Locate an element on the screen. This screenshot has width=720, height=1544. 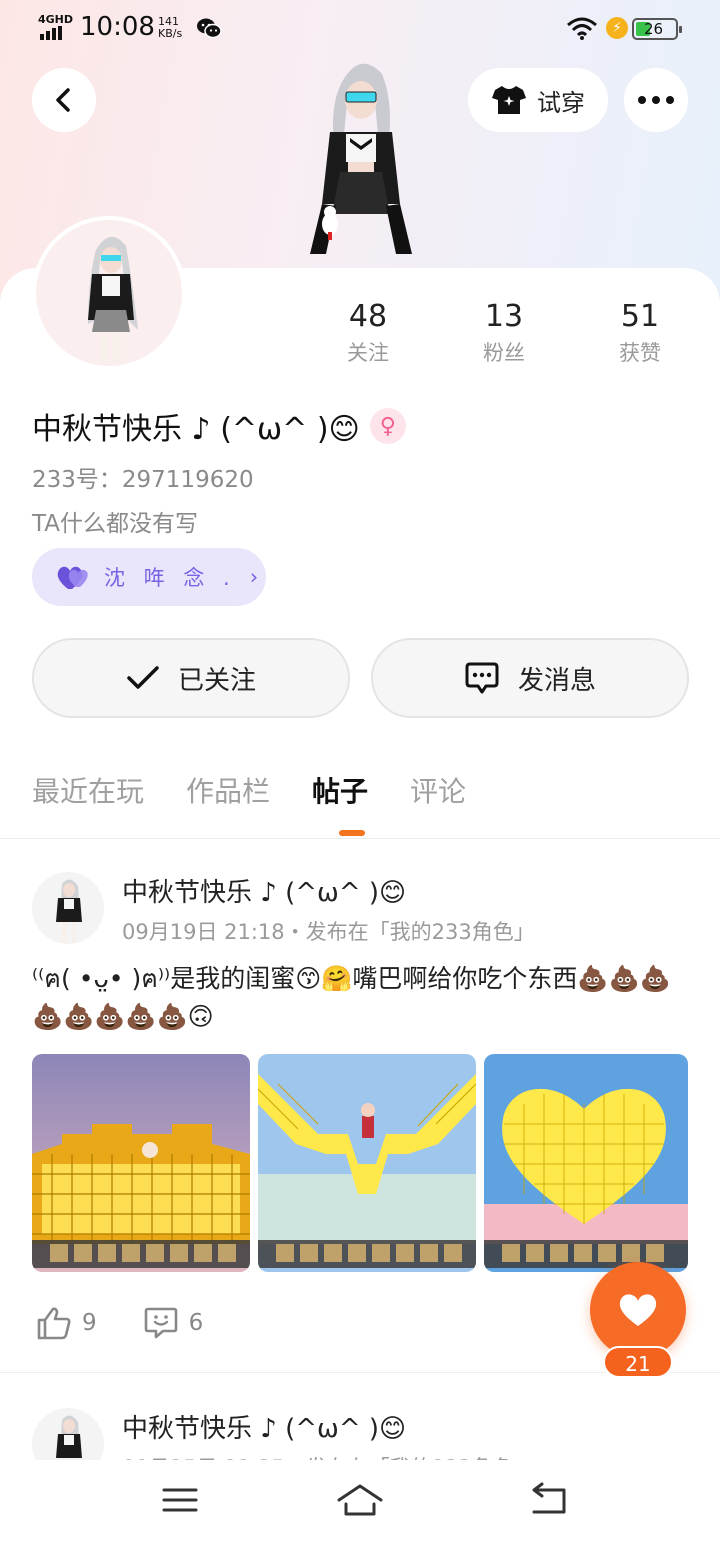
back-arrow-icon is located at coordinates (63, 100).